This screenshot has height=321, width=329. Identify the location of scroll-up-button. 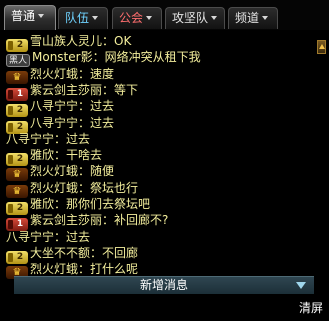
(321, 47).